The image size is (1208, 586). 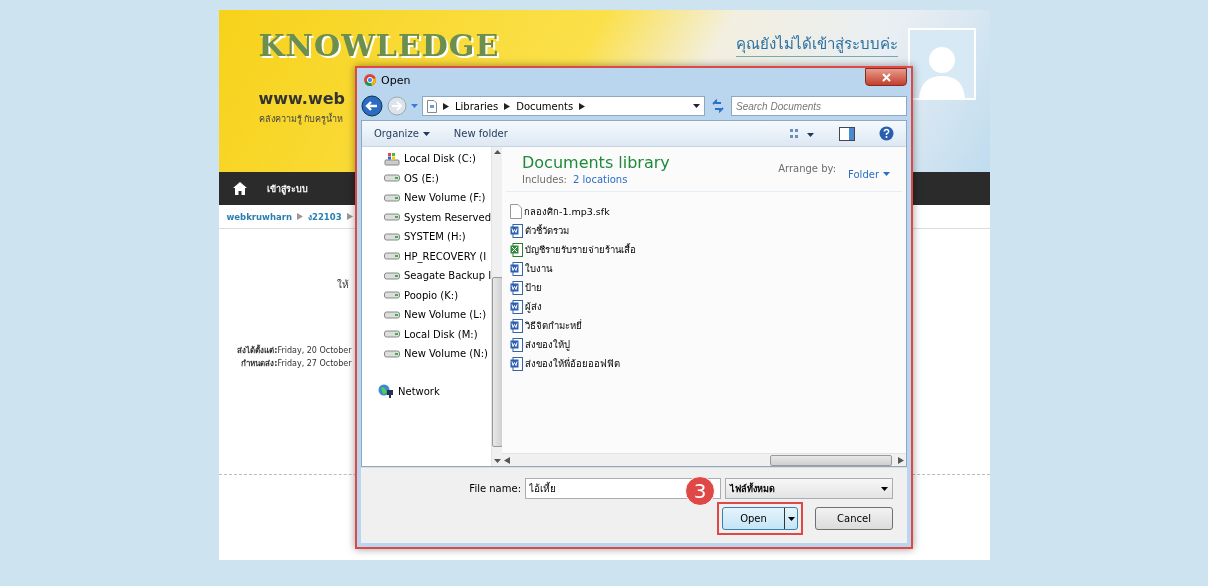 I want to click on login-status: คุณยังไม่ได้เข้าสู่ระบบค่ะ, so click(x=816, y=42).